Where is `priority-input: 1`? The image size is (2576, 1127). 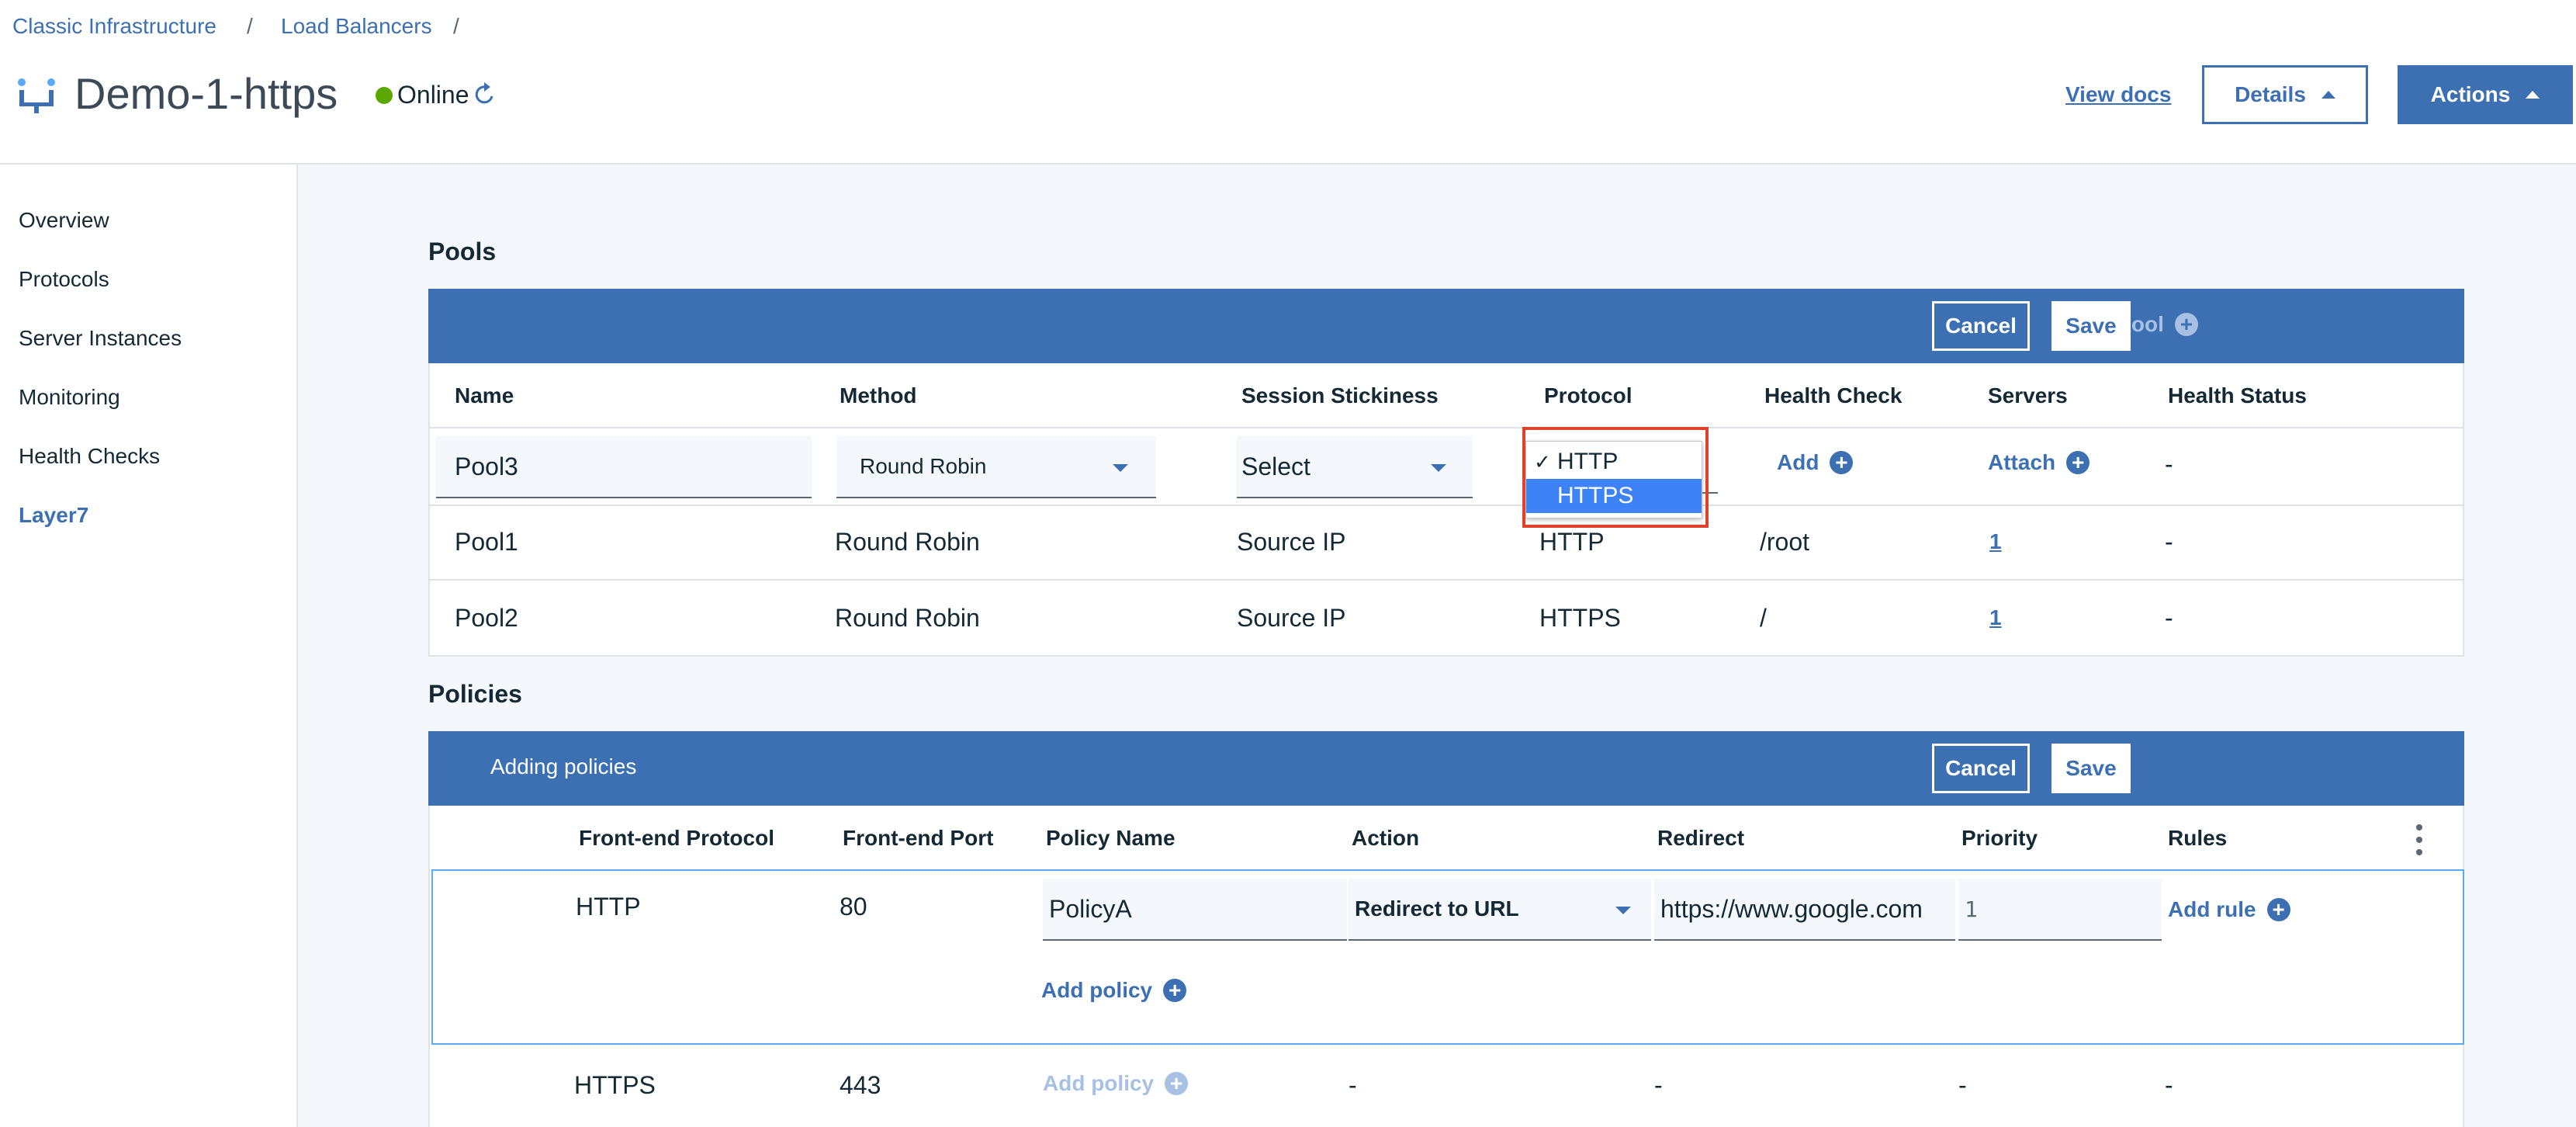
priority-input: 1 is located at coordinates (2060, 910).